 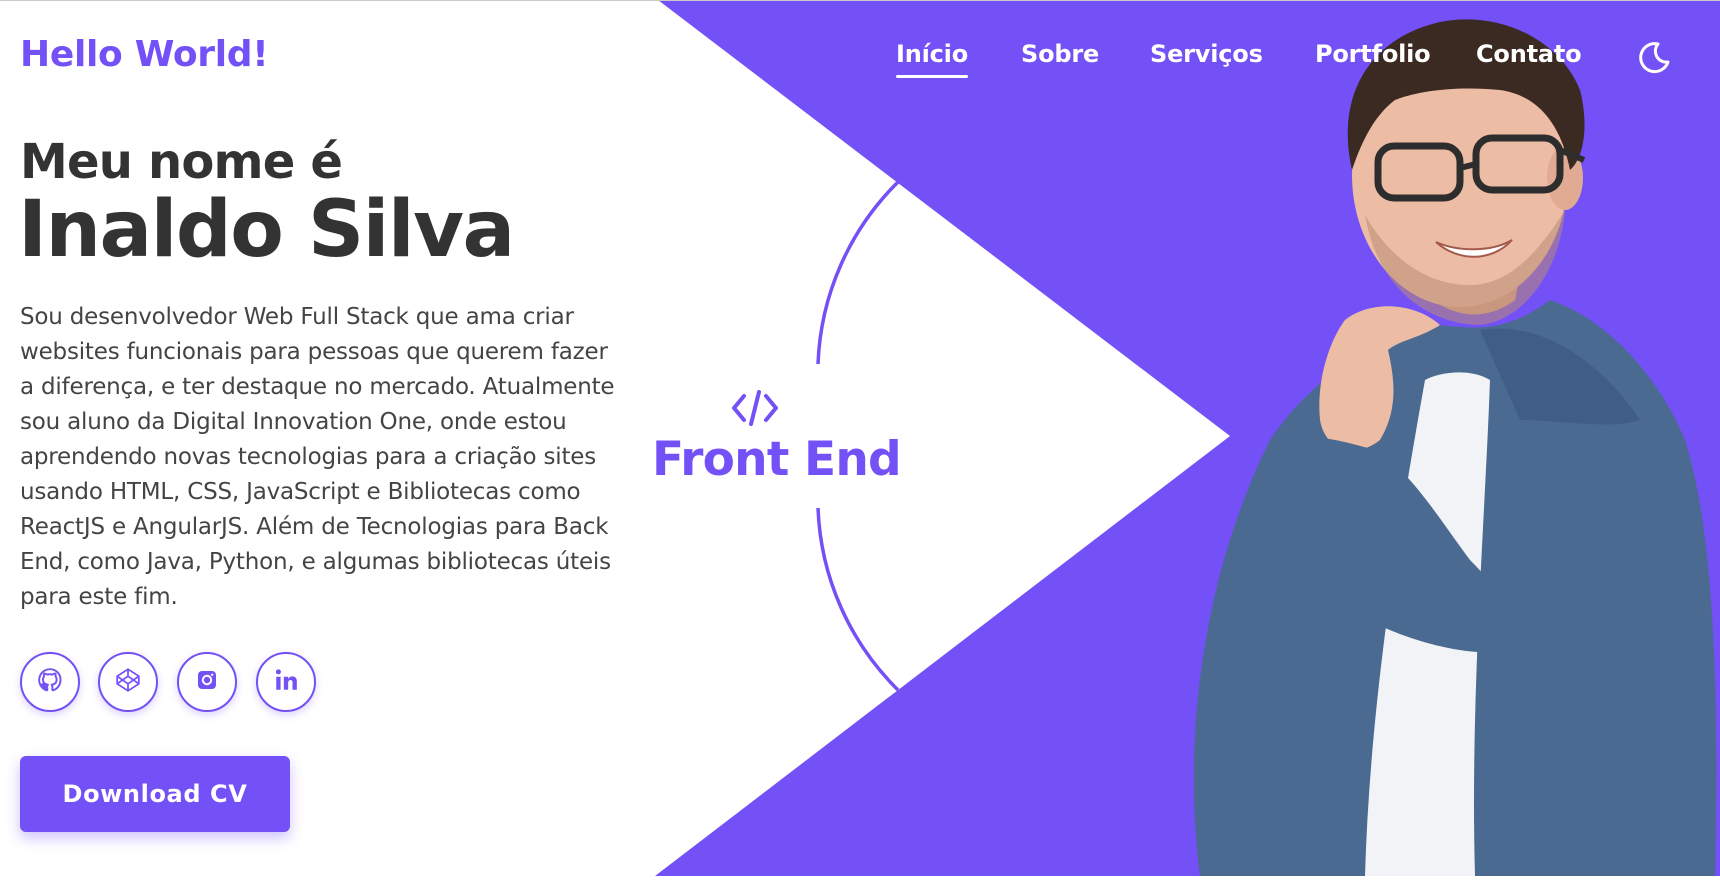 I want to click on codepen-link, so click(x=128, y=682).